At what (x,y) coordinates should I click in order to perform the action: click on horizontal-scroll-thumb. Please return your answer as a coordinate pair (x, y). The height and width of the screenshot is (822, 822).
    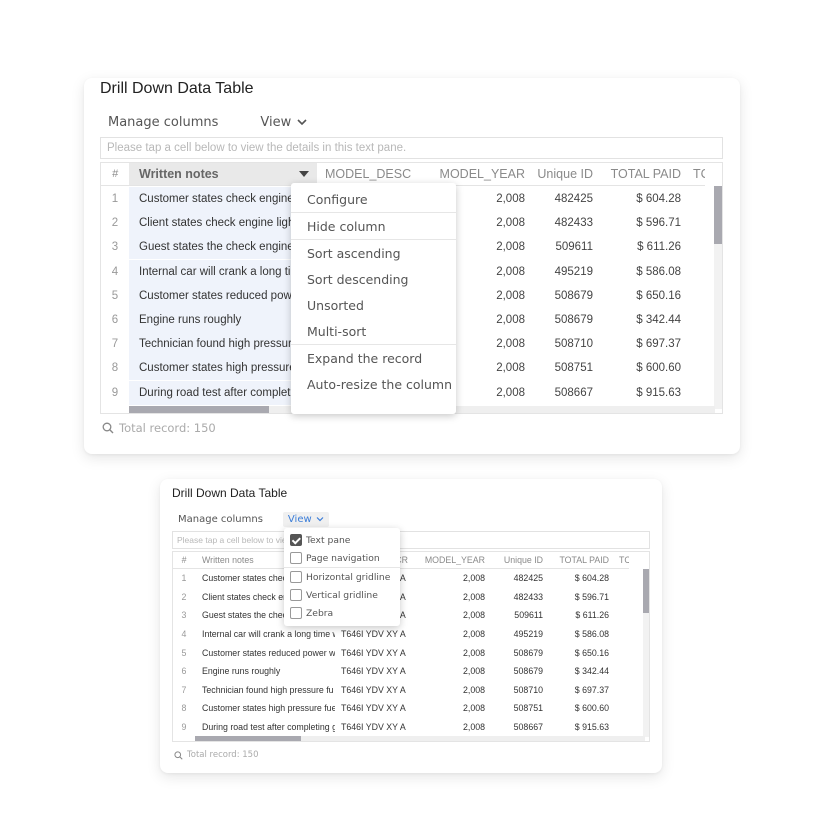
    Looking at the image, I should click on (199, 409).